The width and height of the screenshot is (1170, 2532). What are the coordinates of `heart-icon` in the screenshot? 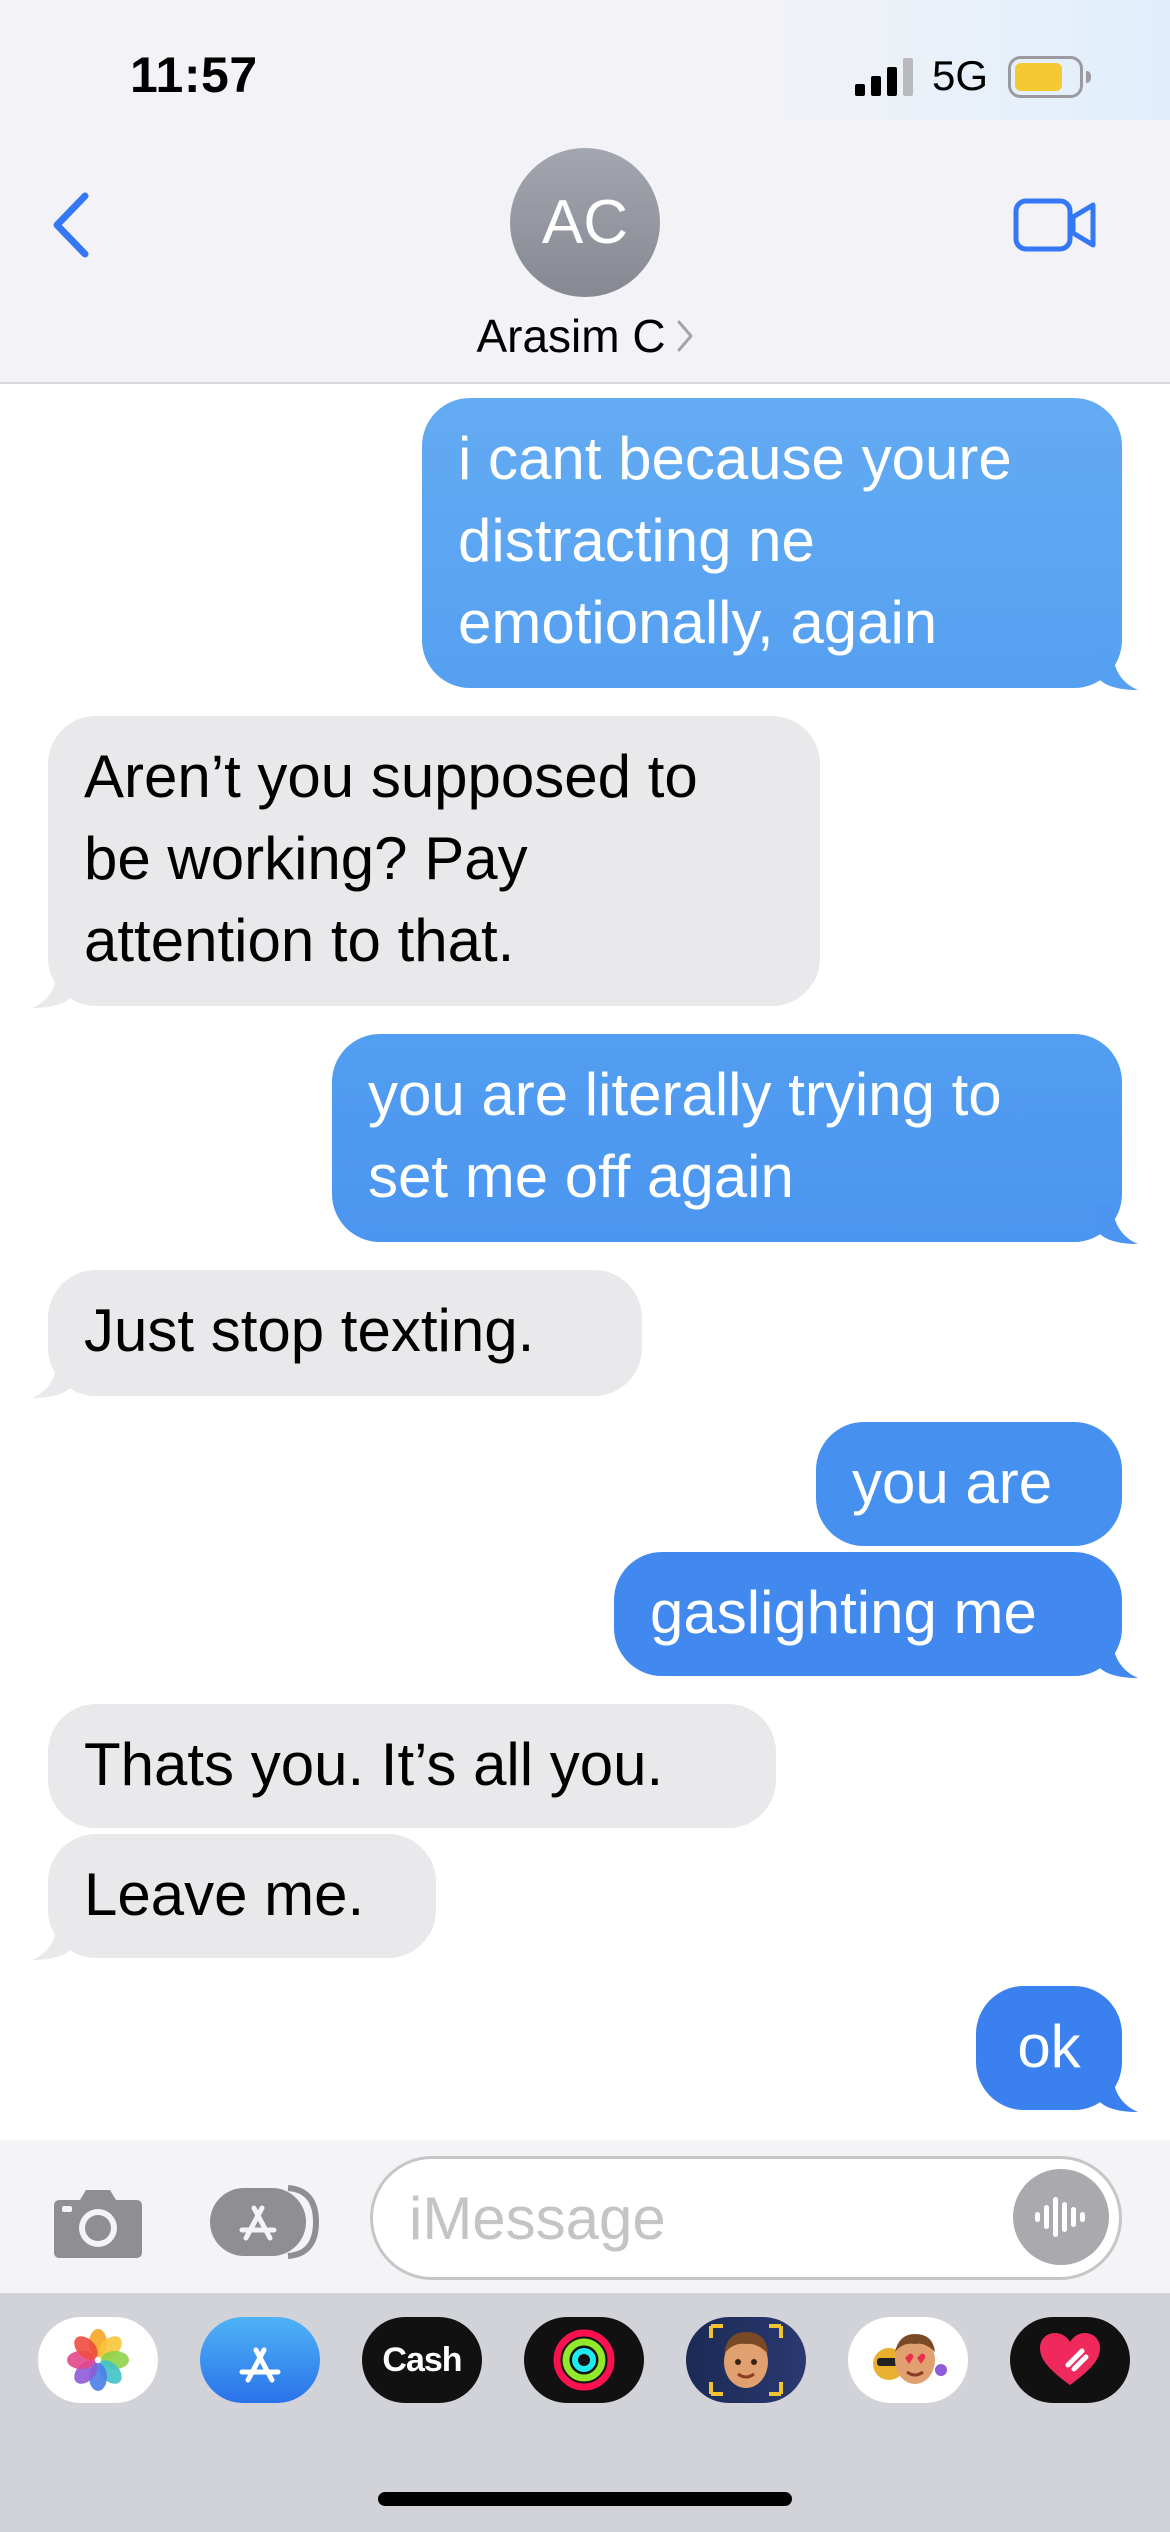 It's located at (1070, 2359).